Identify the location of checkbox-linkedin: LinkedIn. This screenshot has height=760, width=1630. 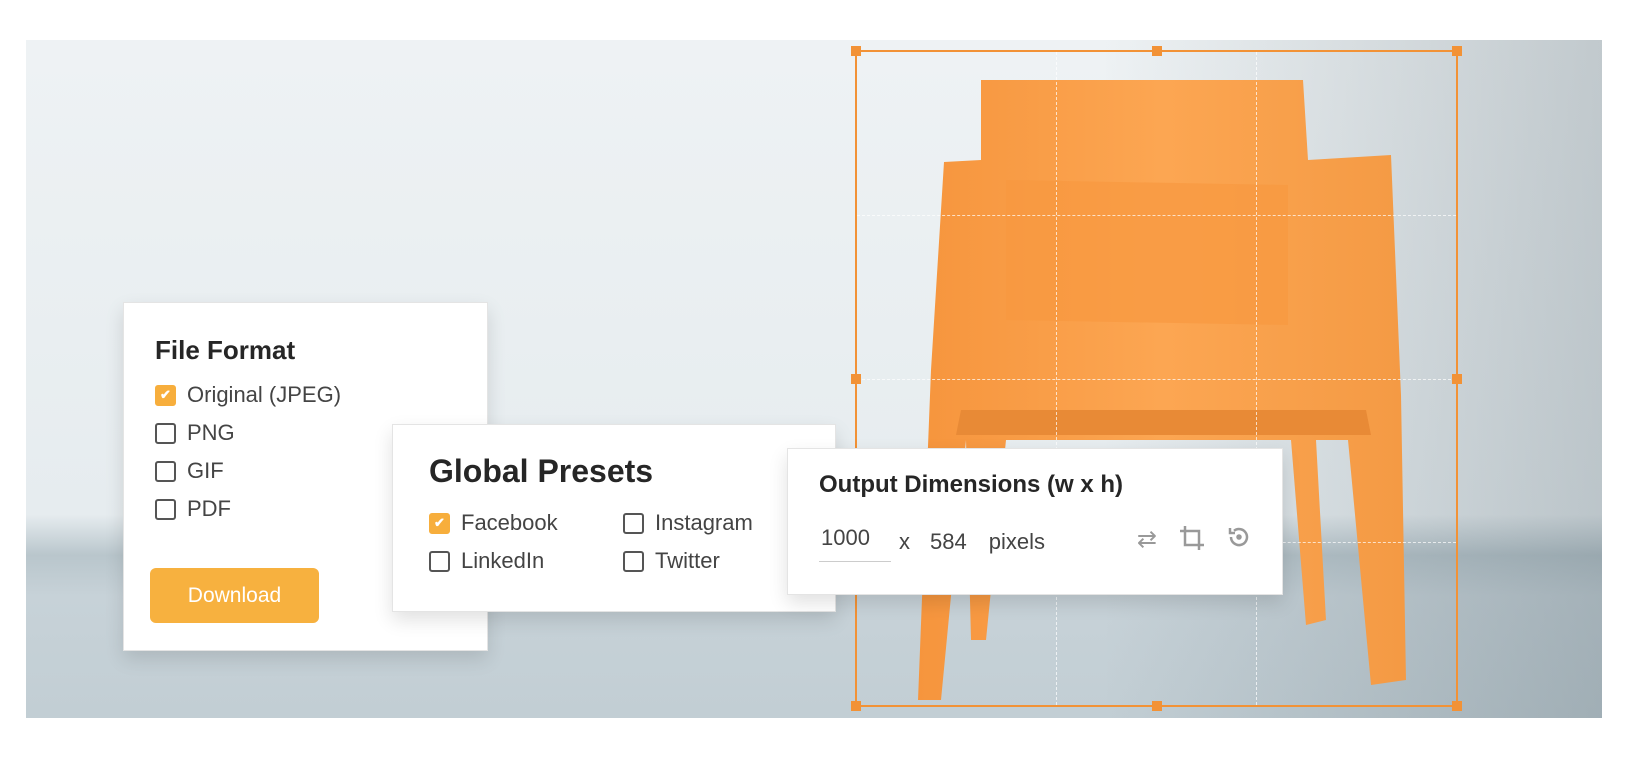
(526, 561).